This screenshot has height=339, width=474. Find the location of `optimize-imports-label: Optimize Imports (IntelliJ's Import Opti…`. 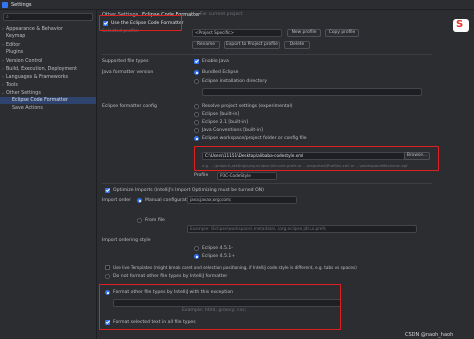

optimize-imports-label: Optimize Imports (IntelliJ's Import Opti… is located at coordinates (188, 190).